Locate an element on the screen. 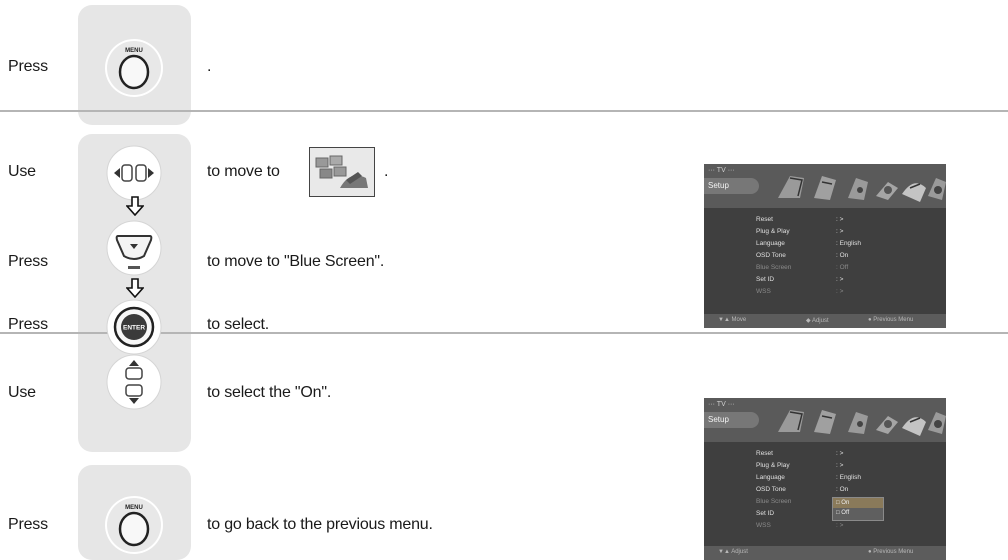  step-3-verb: Press is located at coordinates (28, 261).